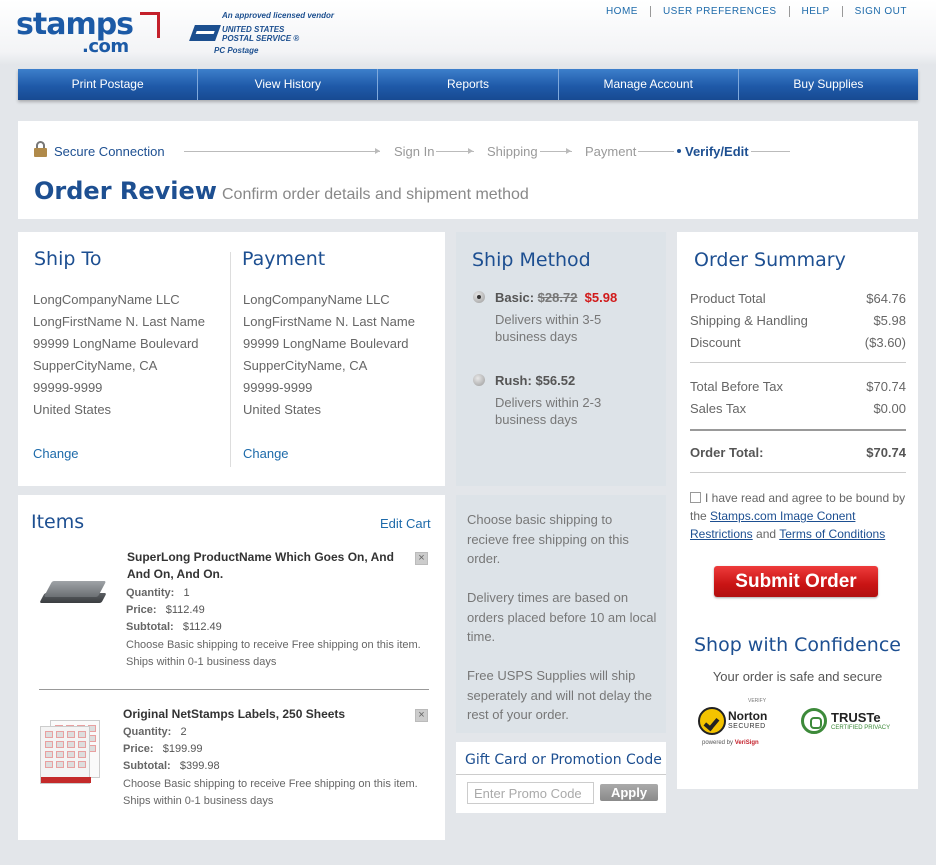 The image size is (936, 865). I want to click on order-total-label: Order Total:, so click(727, 452).